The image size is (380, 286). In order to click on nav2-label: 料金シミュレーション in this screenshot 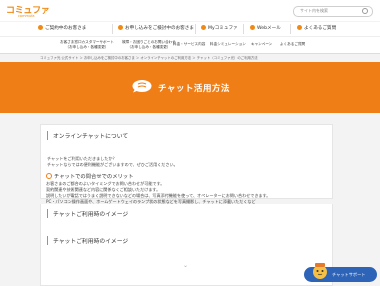, I will do `click(228, 44)`.